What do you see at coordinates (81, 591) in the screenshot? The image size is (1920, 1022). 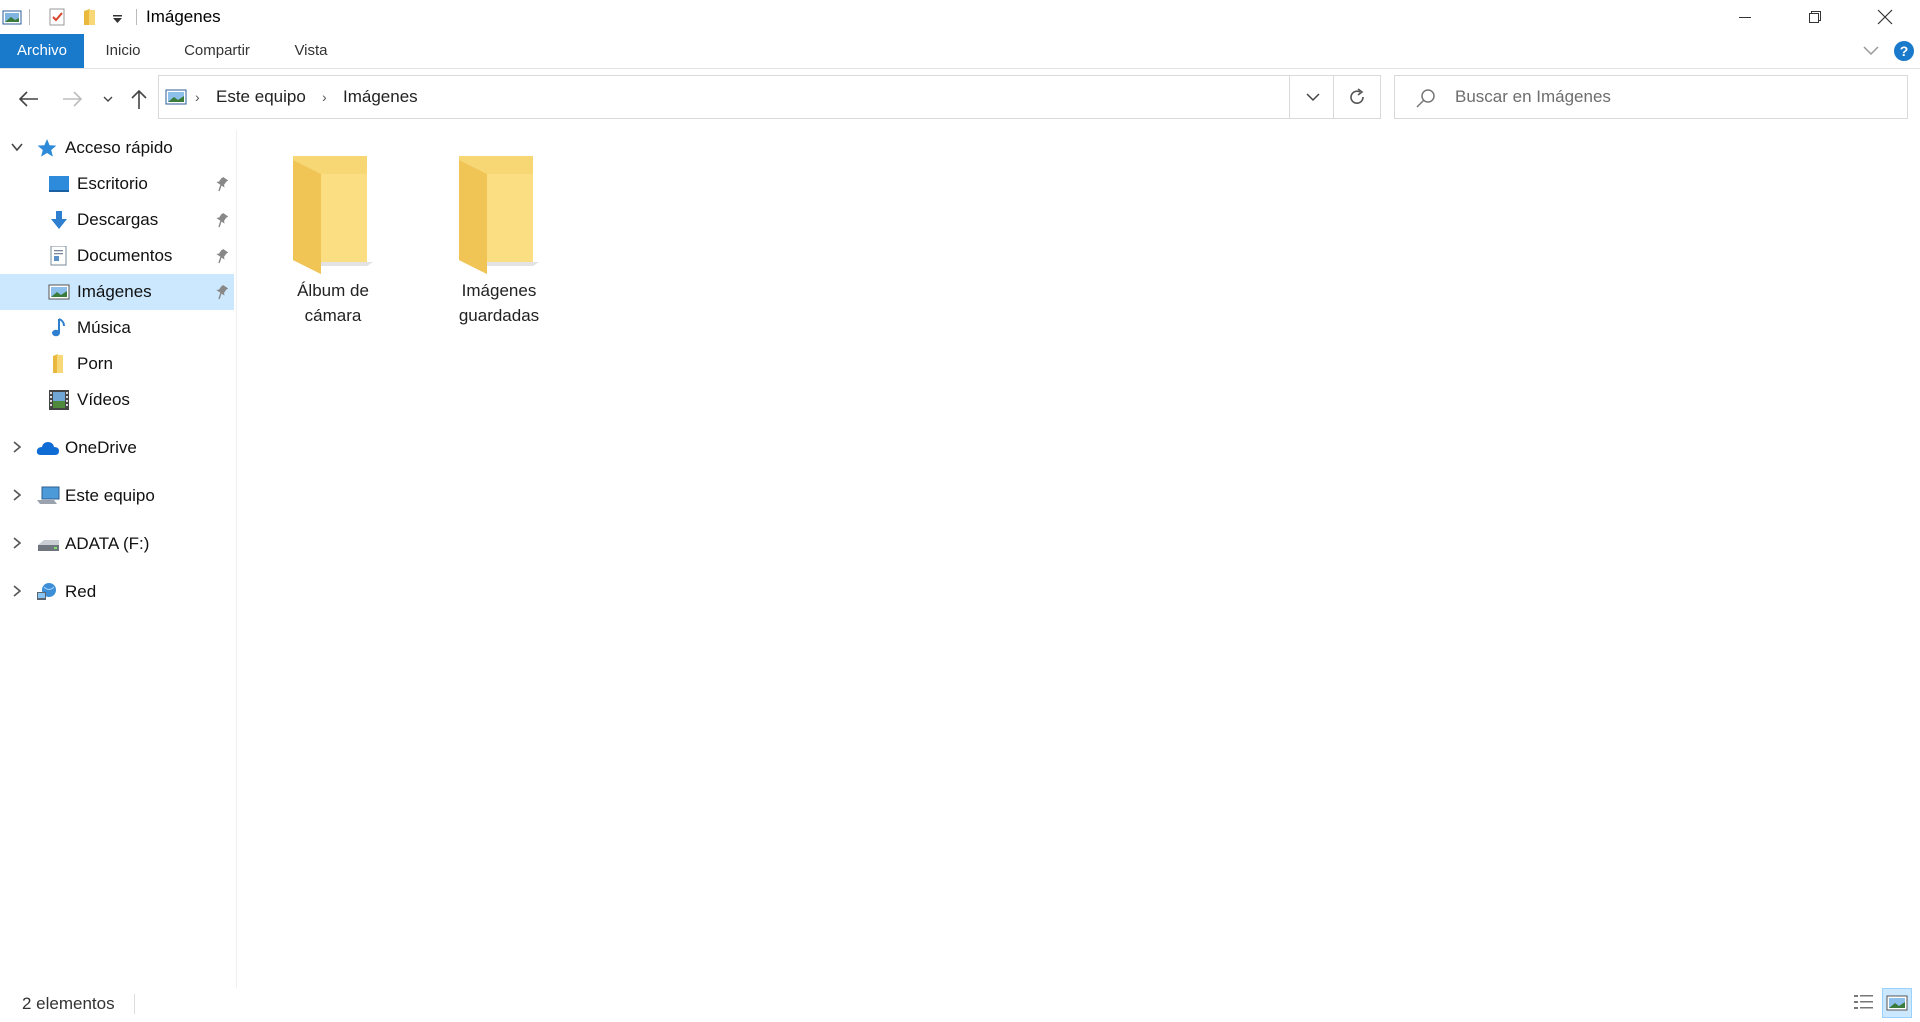 I see `sidebar-item-label: Red` at bounding box center [81, 591].